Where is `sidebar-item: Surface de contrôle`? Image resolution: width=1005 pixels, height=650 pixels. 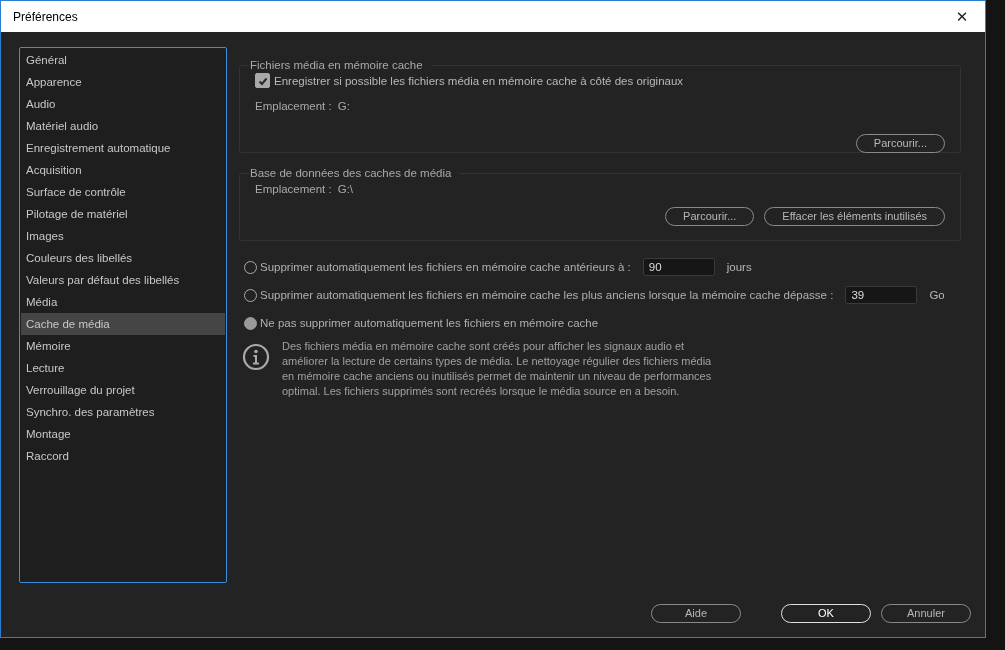
sidebar-item: Surface de contrôle is located at coordinates (123, 192).